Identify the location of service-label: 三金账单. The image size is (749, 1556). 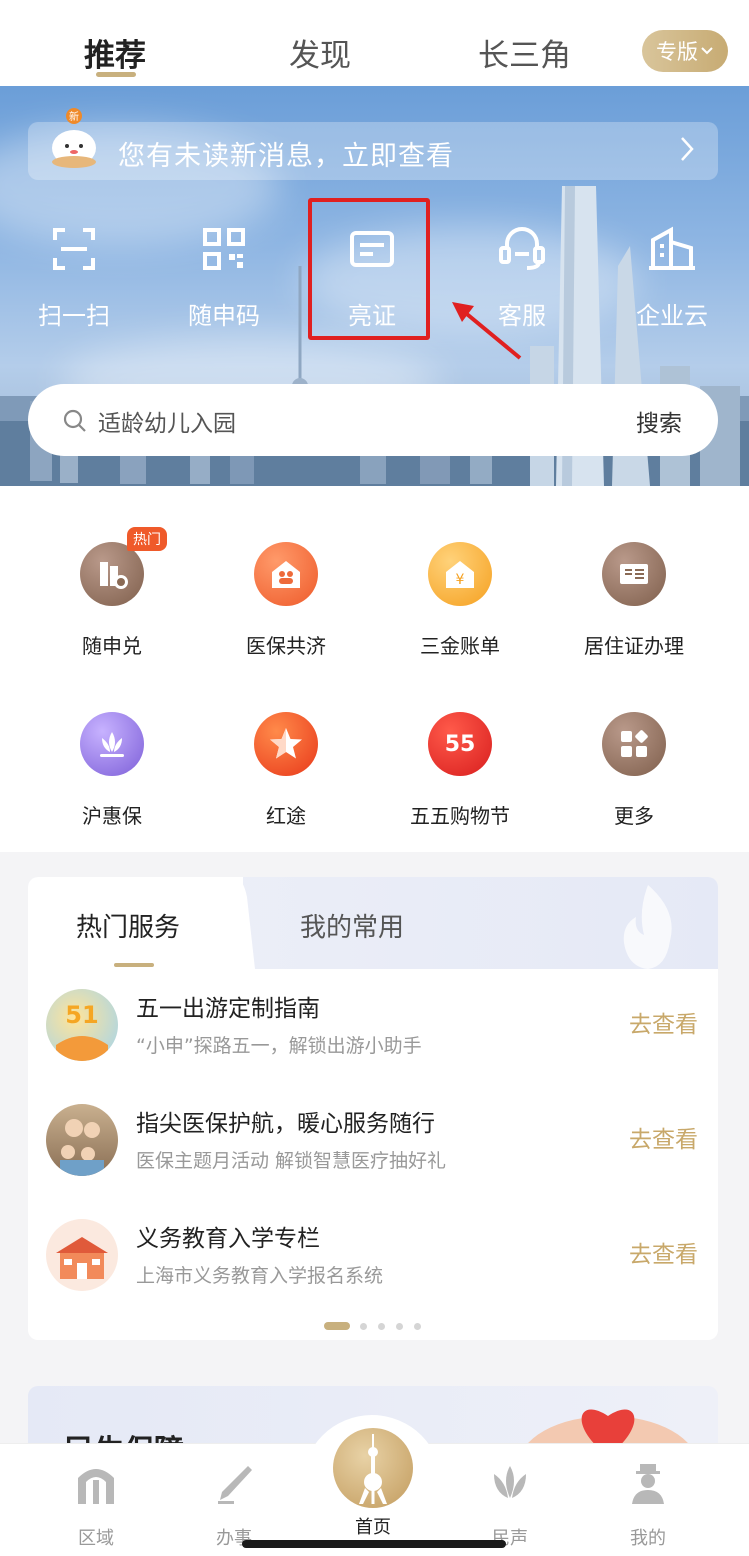
(460, 646).